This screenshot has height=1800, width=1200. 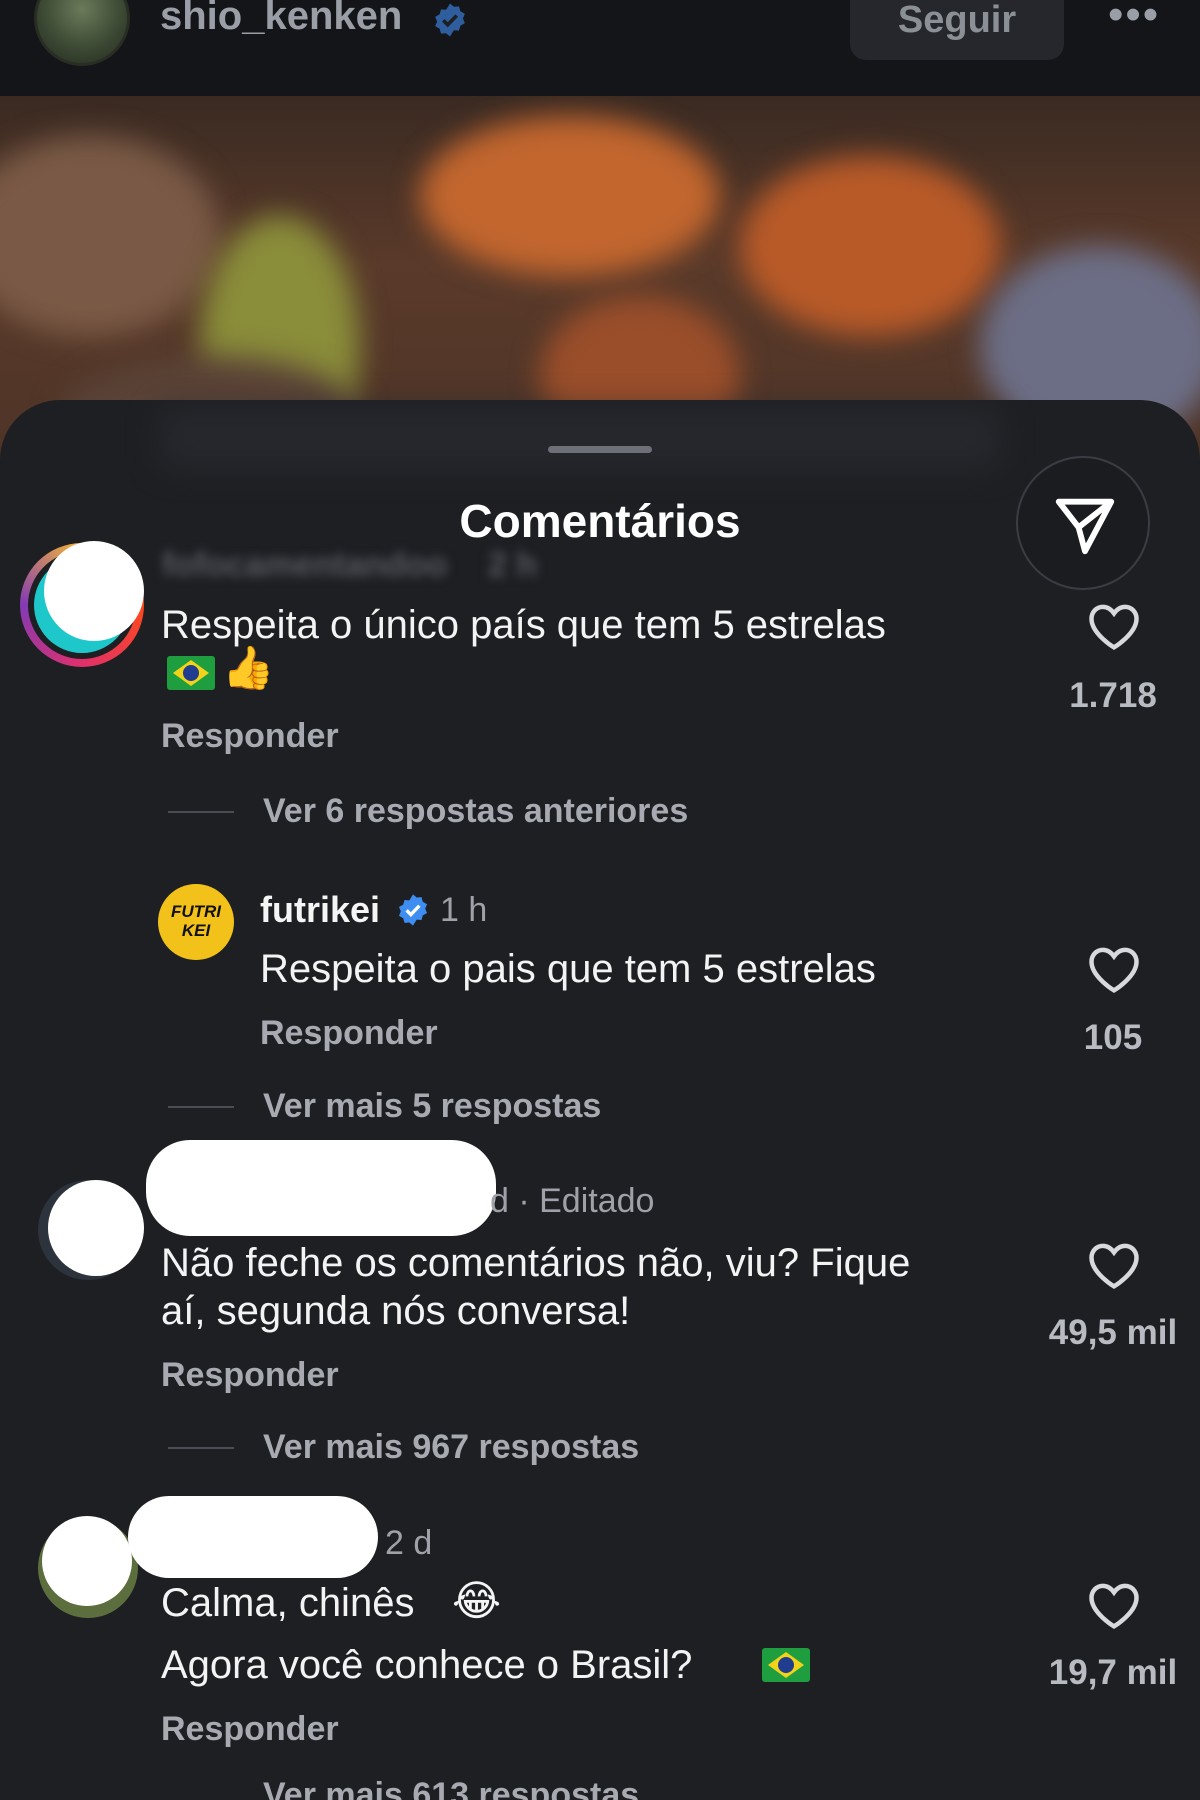 What do you see at coordinates (281, 19) in the screenshot?
I see `post-author-username: shio_kenken` at bounding box center [281, 19].